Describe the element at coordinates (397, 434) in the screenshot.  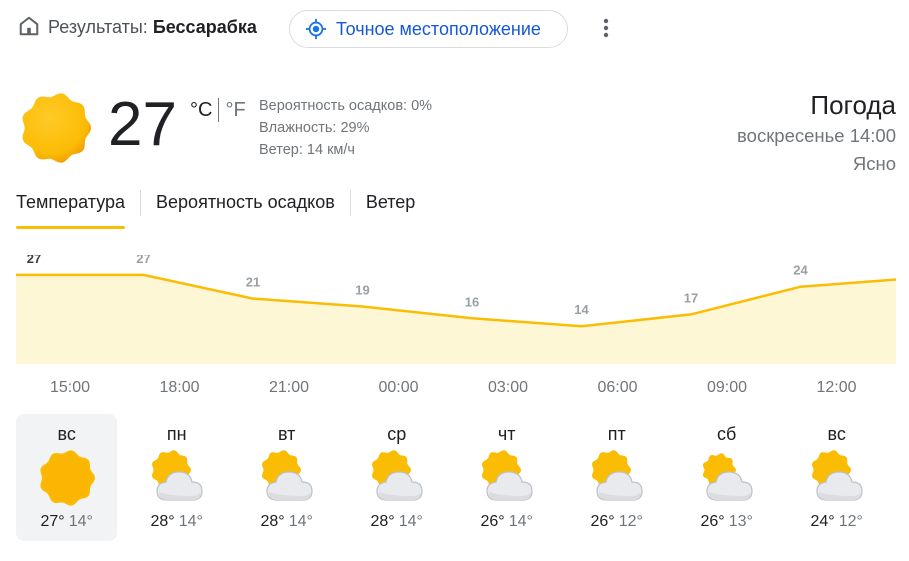
I see `forecast-day-name: ср` at that location.